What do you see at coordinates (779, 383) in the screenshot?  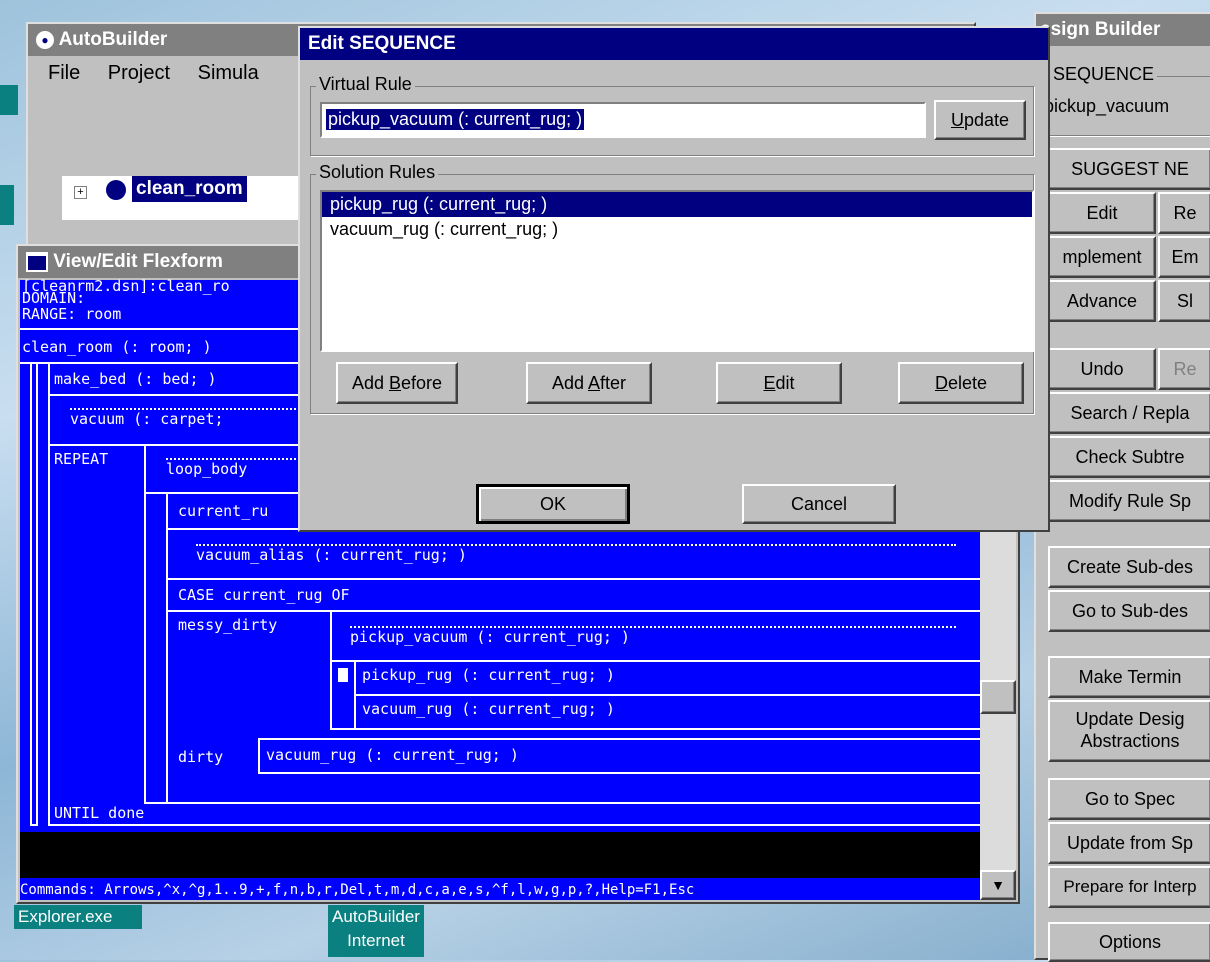 I see `edit-rule-button: Edit` at bounding box center [779, 383].